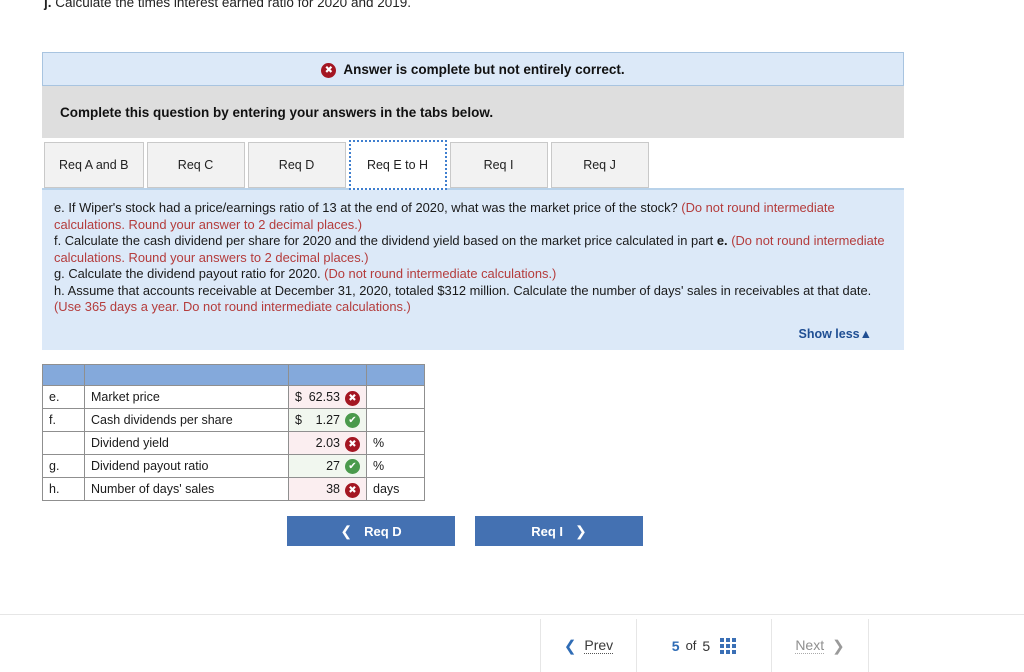  I want to click on tab-label: Req C, so click(195, 165).